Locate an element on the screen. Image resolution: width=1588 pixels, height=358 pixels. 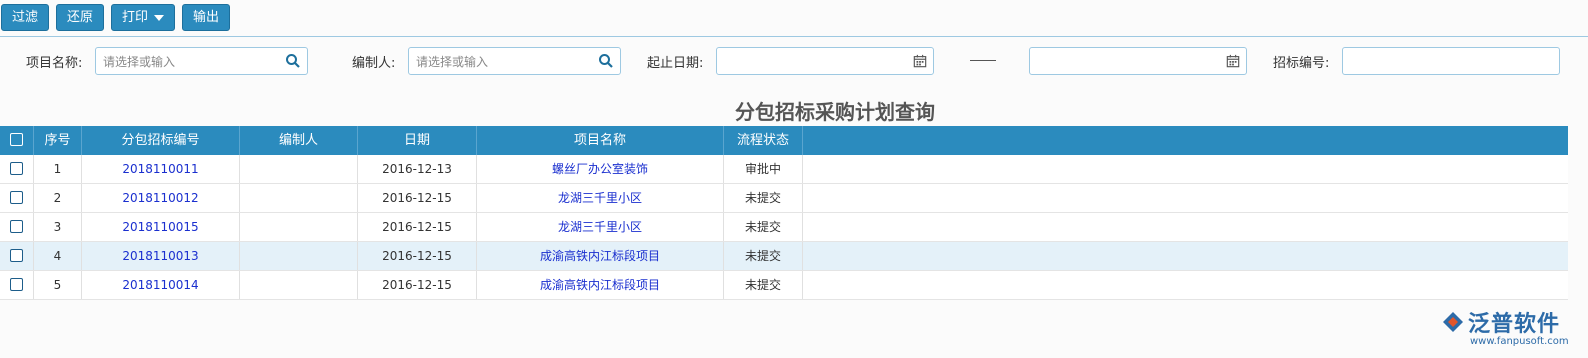
table-row: 2 2018110012 2016-12-15 龙湖三千里小区 未提交 is located at coordinates (784, 198).